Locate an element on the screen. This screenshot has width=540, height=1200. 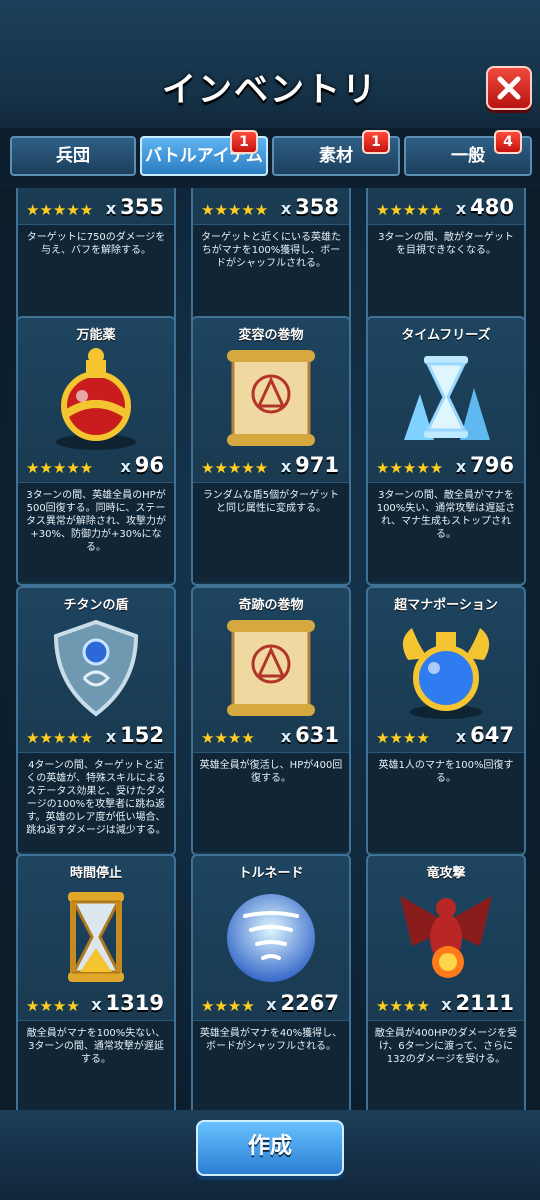
mana-potion-icon is located at coordinates (446, 669).